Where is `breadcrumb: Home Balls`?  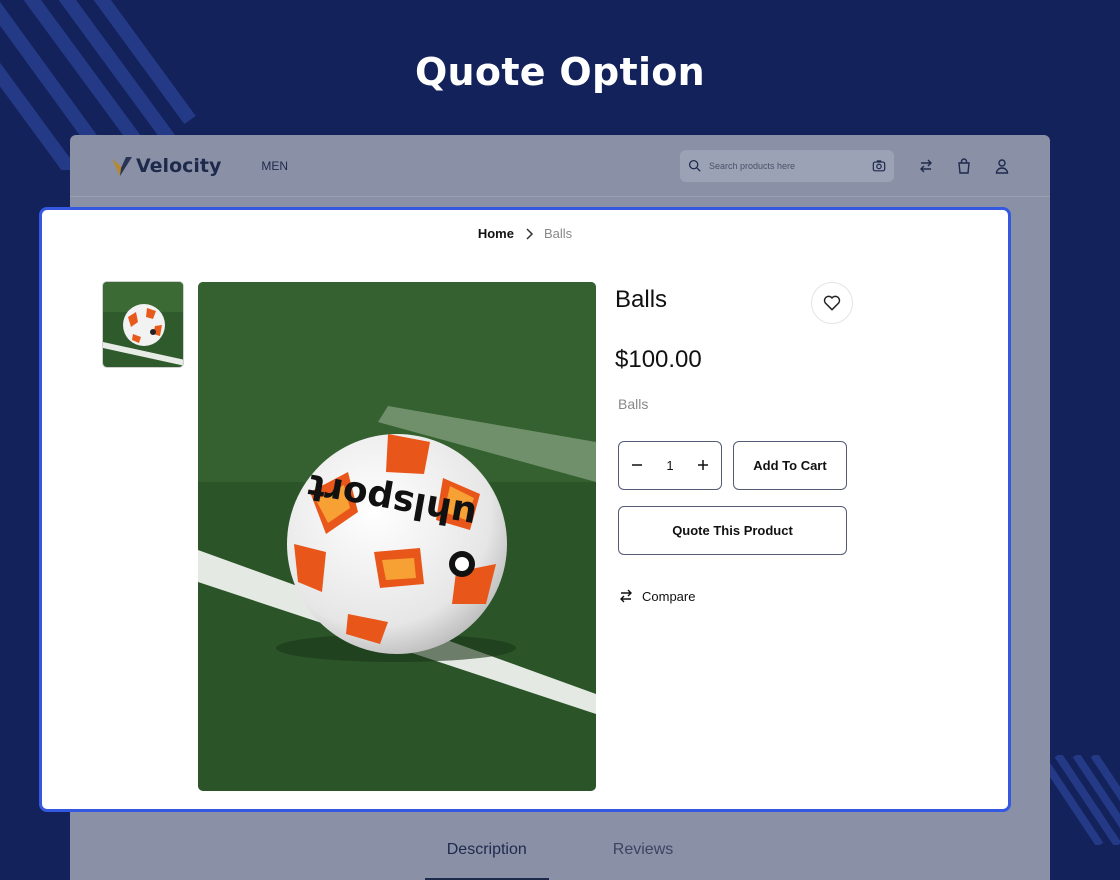 breadcrumb: Home Balls is located at coordinates (525, 233).